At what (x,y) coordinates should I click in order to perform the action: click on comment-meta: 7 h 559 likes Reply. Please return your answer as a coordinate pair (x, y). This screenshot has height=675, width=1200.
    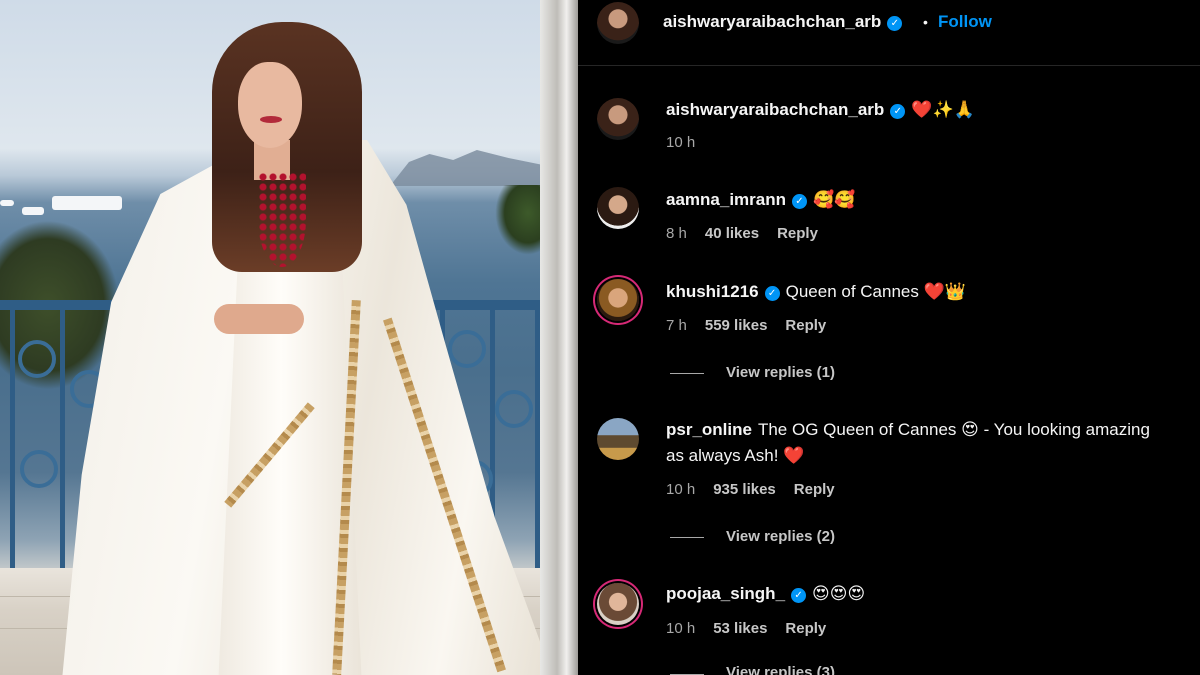
    Looking at the image, I should click on (755, 325).